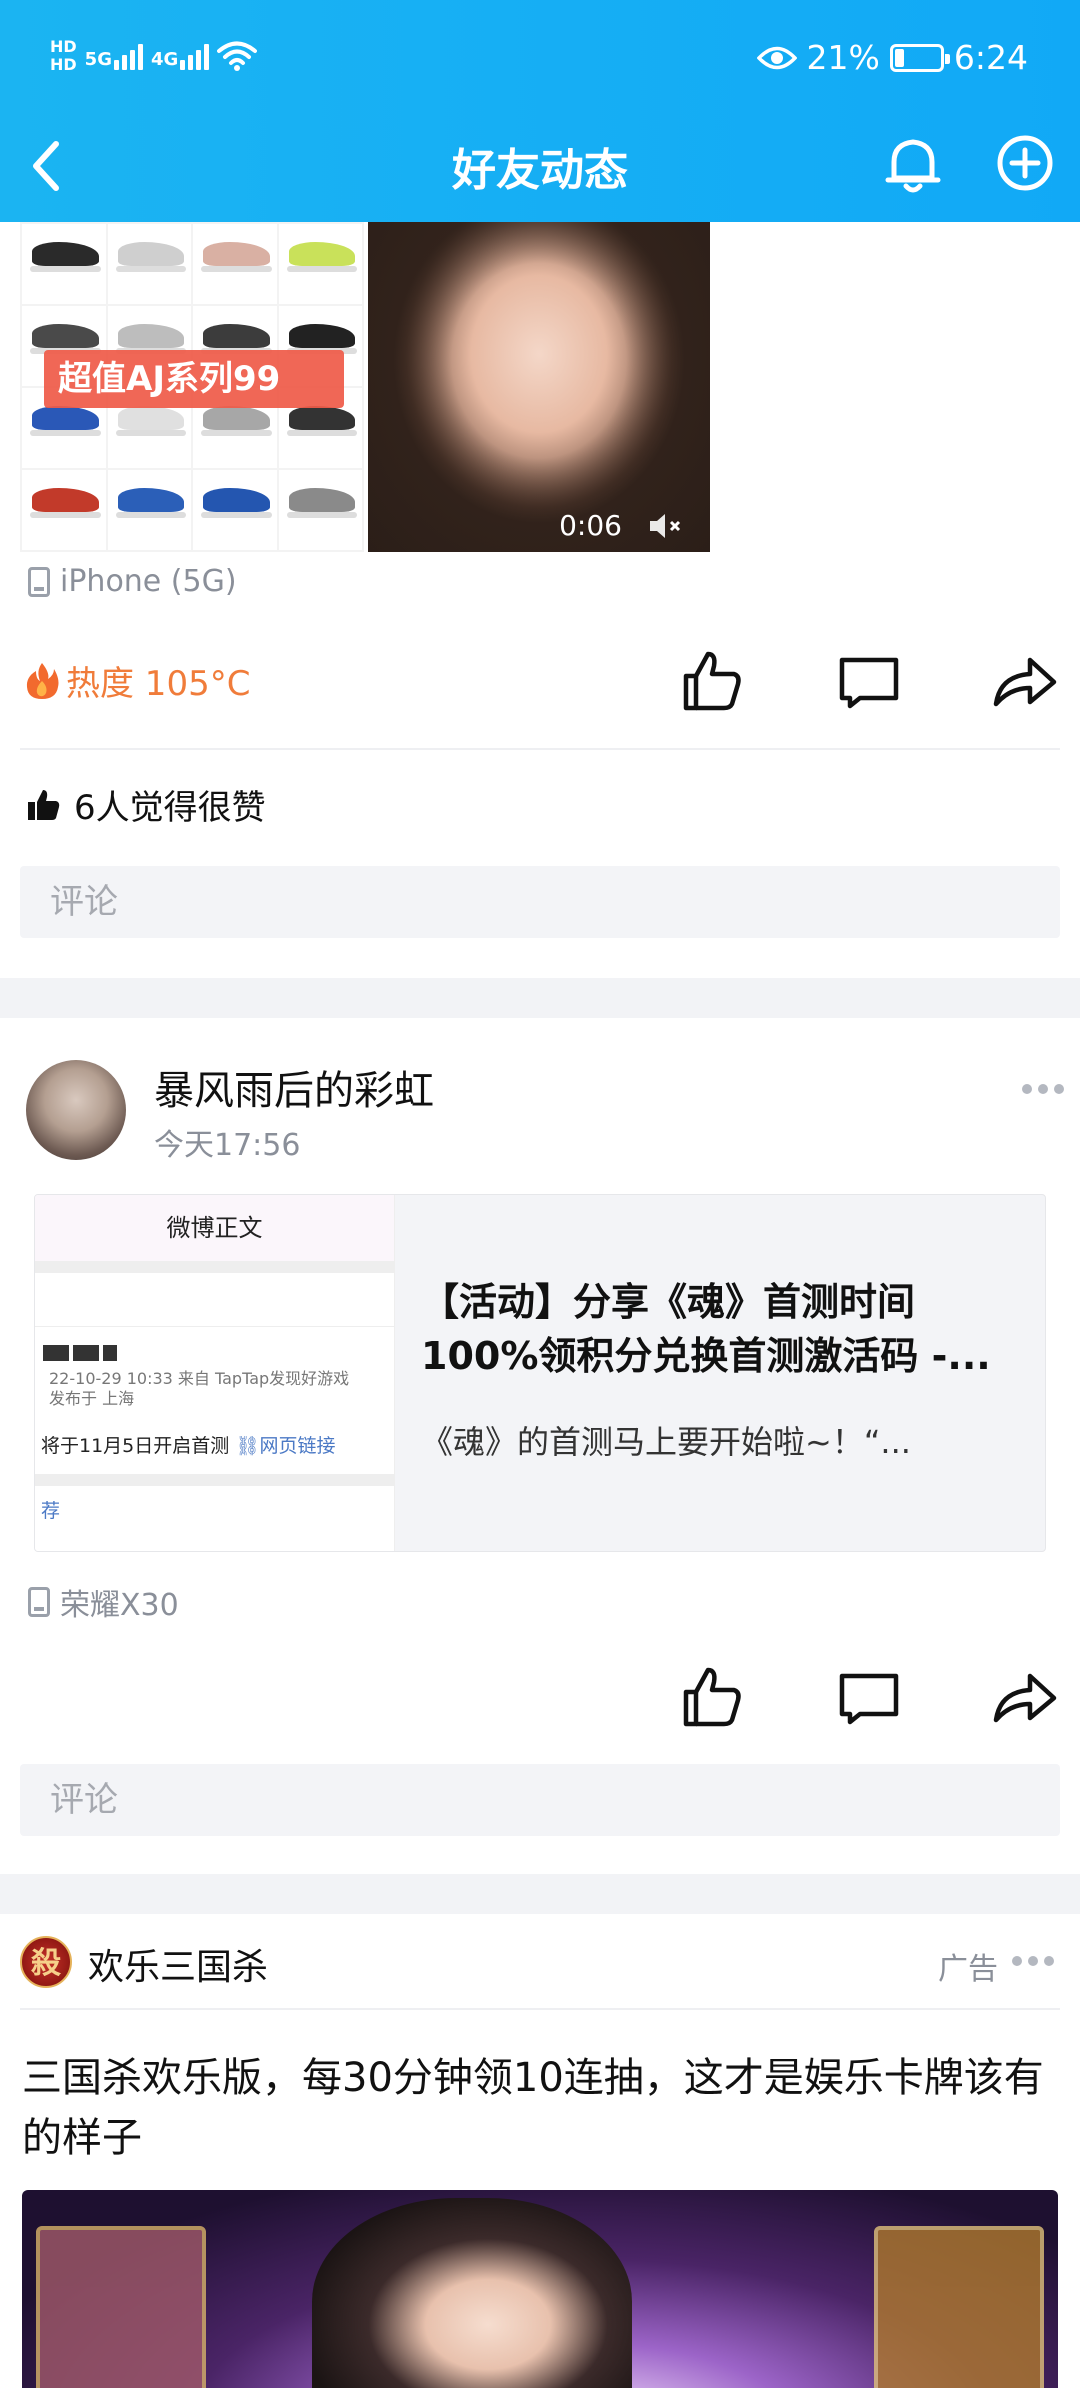 This screenshot has height=2388, width=1080. What do you see at coordinates (668, 1302) in the screenshot?
I see `link-card-title-1: 【活动】分享《魂》首测时间` at bounding box center [668, 1302].